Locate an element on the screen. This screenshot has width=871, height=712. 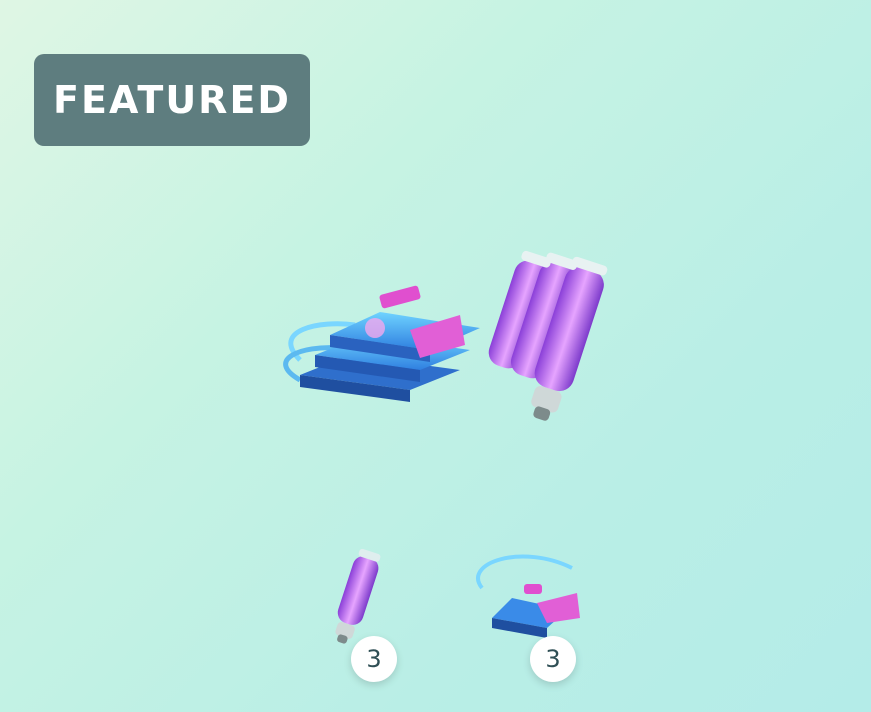
incense-pack-icon is located at coordinates (527, 598).